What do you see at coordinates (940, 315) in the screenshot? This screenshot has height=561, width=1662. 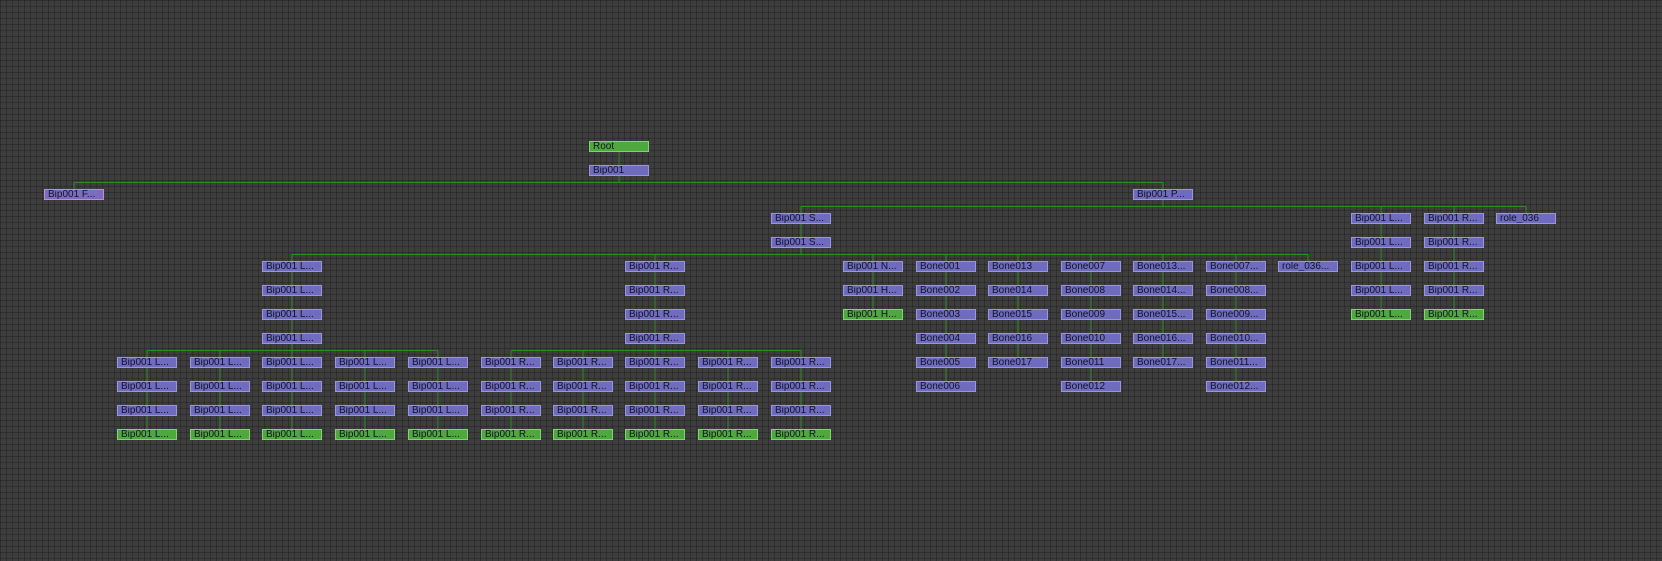 I see `node-label: Bone003` at bounding box center [940, 315].